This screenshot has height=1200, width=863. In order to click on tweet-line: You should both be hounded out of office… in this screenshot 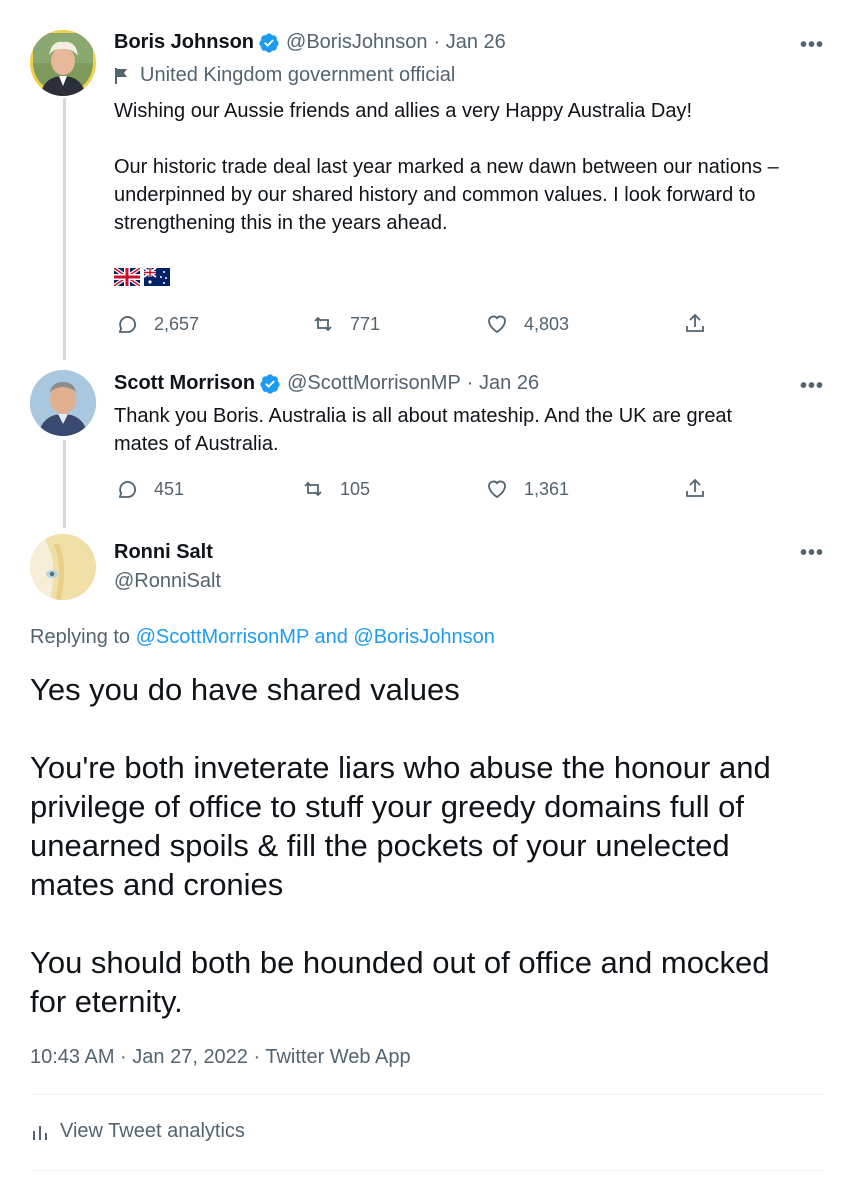, I will do `click(400, 962)`.